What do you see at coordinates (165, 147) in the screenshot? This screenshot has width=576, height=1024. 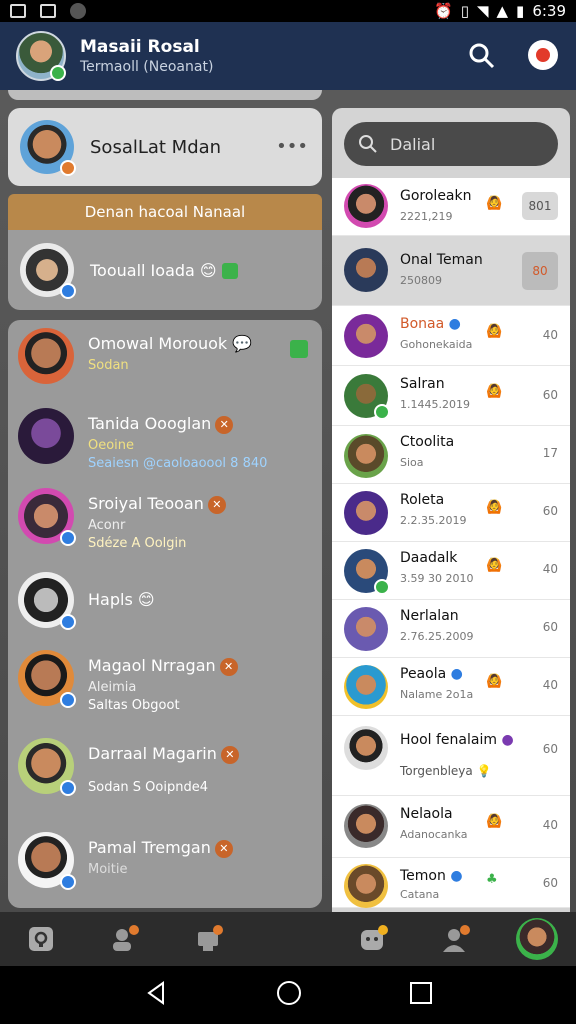 I see `pinned-chat: SosalLat Mdan •••` at bounding box center [165, 147].